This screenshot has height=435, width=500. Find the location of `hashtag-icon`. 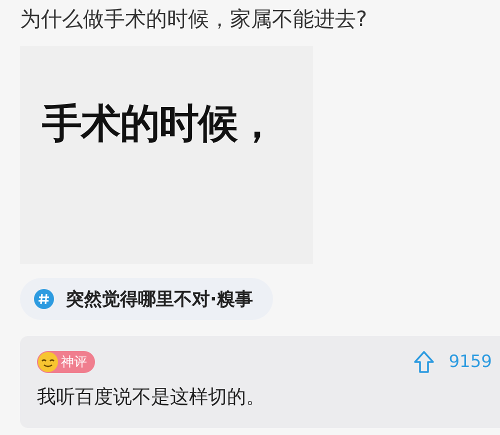

hashtag-icon is located at coordinates (44, 299).